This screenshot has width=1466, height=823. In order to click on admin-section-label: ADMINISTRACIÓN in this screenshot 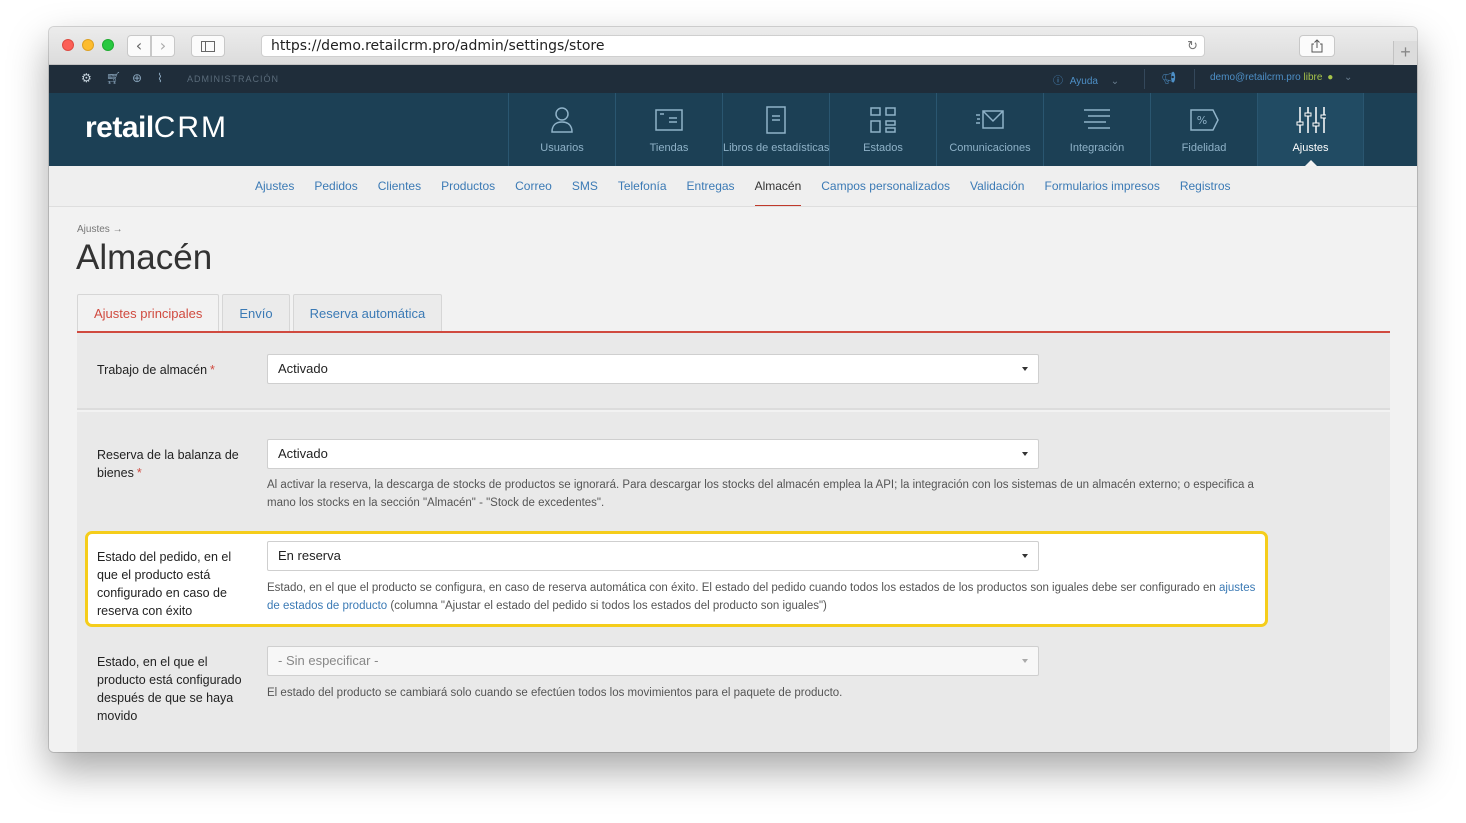, I will do `click(233, 79)`.